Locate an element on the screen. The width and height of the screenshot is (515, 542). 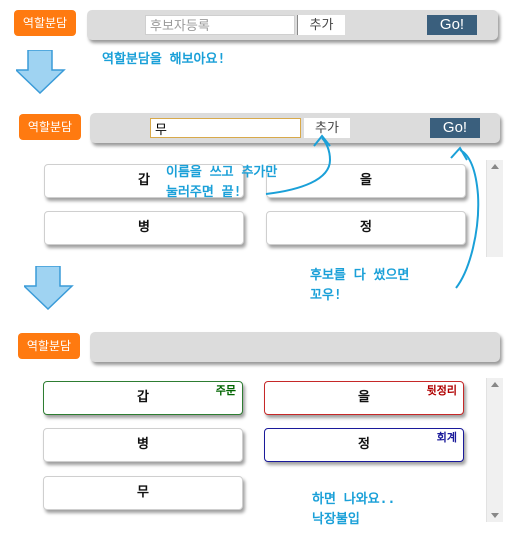
candidate-name: 정 is located at coordinates (364, 444).